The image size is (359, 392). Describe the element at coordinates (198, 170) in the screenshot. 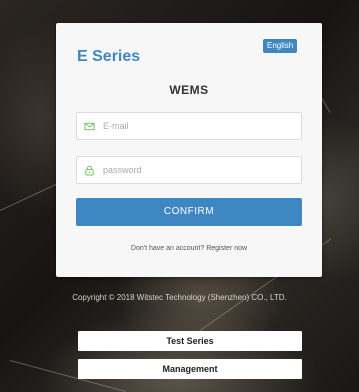

I see `password-input` at that location.